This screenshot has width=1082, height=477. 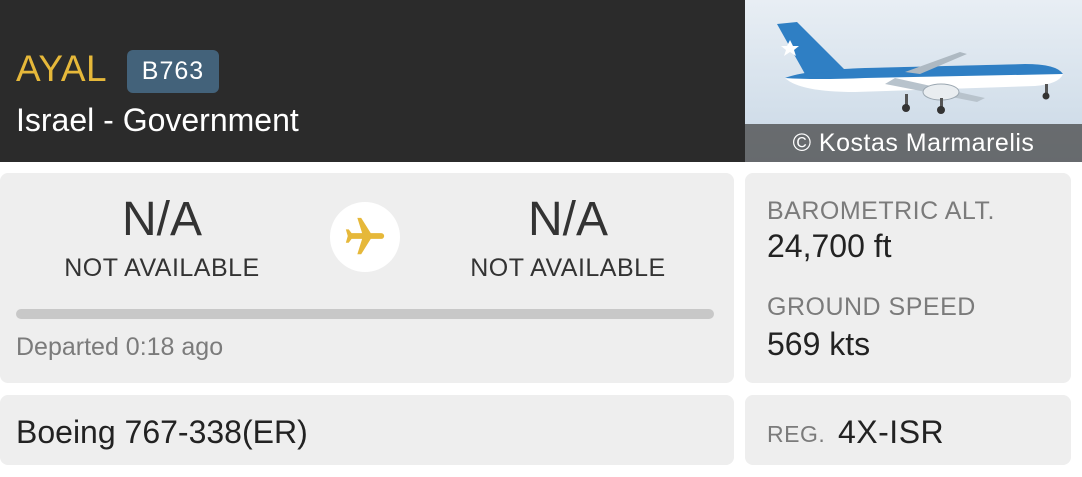 What do you see at coordinates (173, 71) in the screenshot?
I see `aircraft-type-badge: B763` at bounding box center [173, 71].